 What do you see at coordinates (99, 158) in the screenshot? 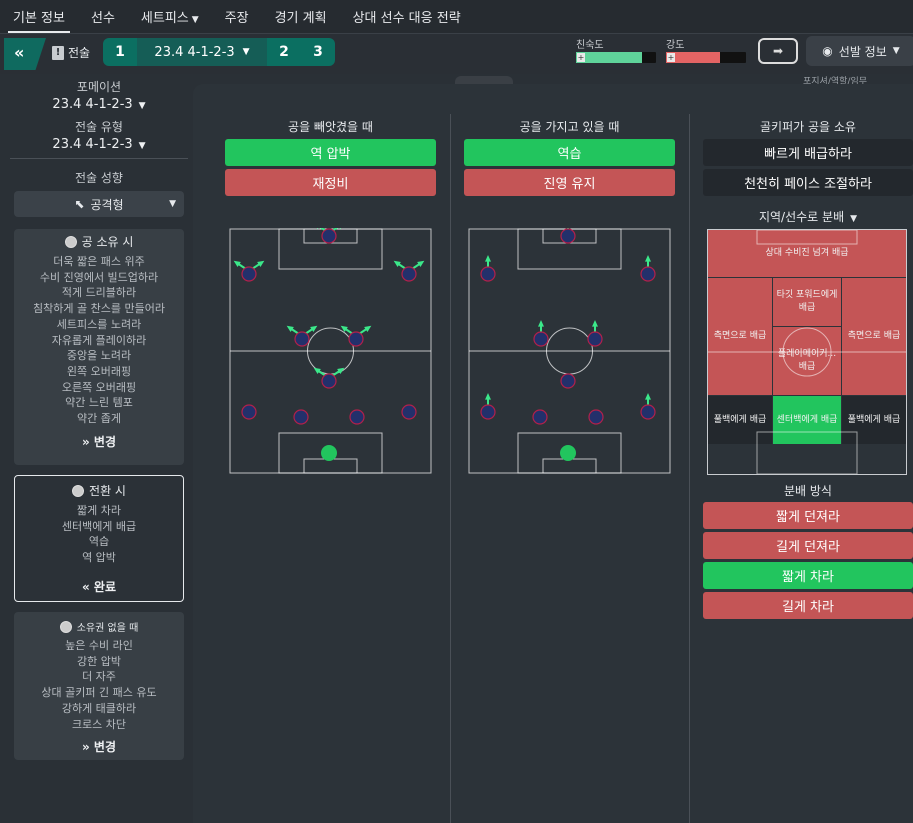
I see `divider` at bounding box center [99, 158].